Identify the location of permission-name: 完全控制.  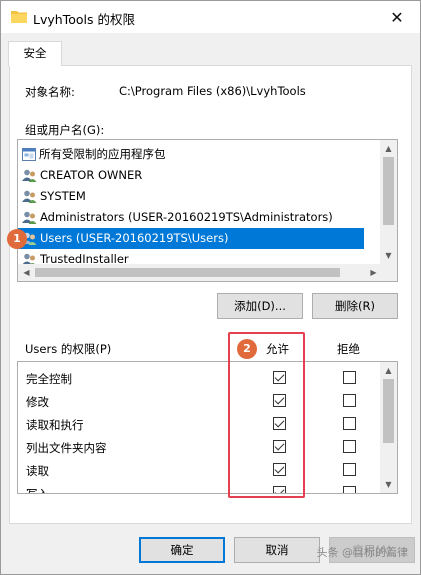
(49, 379).